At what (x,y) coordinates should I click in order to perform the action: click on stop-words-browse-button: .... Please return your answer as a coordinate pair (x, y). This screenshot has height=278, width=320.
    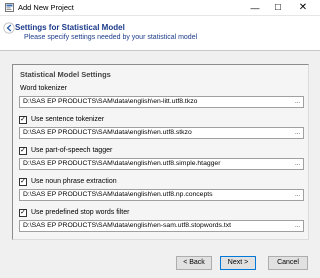
    Looking at the image, I should click on (297, 226).